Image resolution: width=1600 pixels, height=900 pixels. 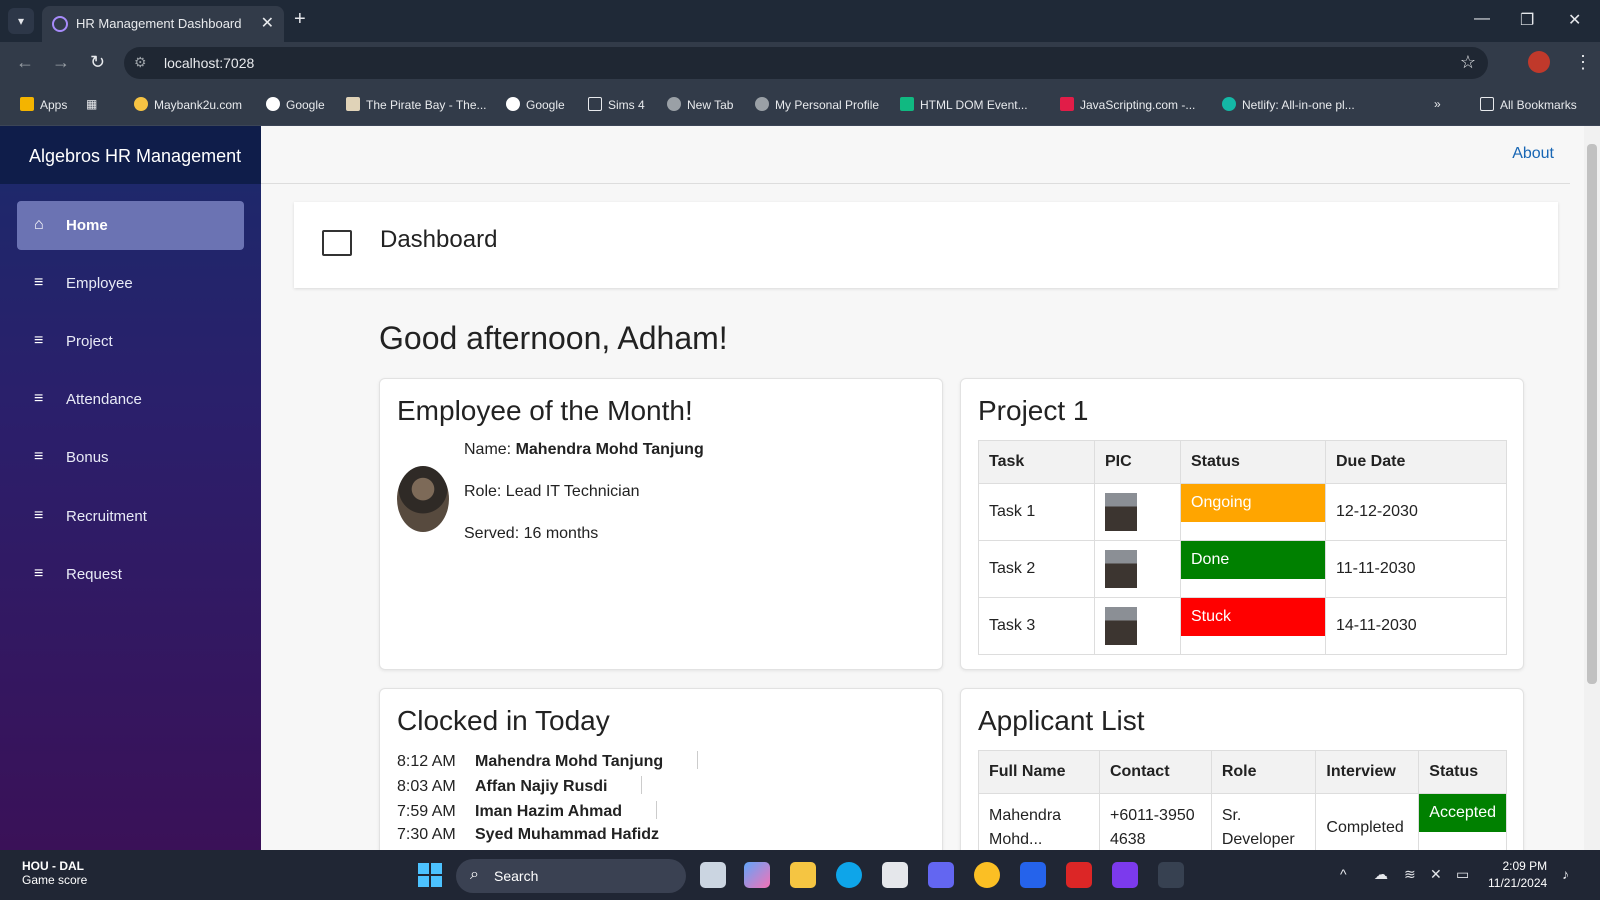 What do you see at coordinates (267, 23) in the screenshot?
I see `tab-close-icon: ✕` at bounding box center [267, 23].